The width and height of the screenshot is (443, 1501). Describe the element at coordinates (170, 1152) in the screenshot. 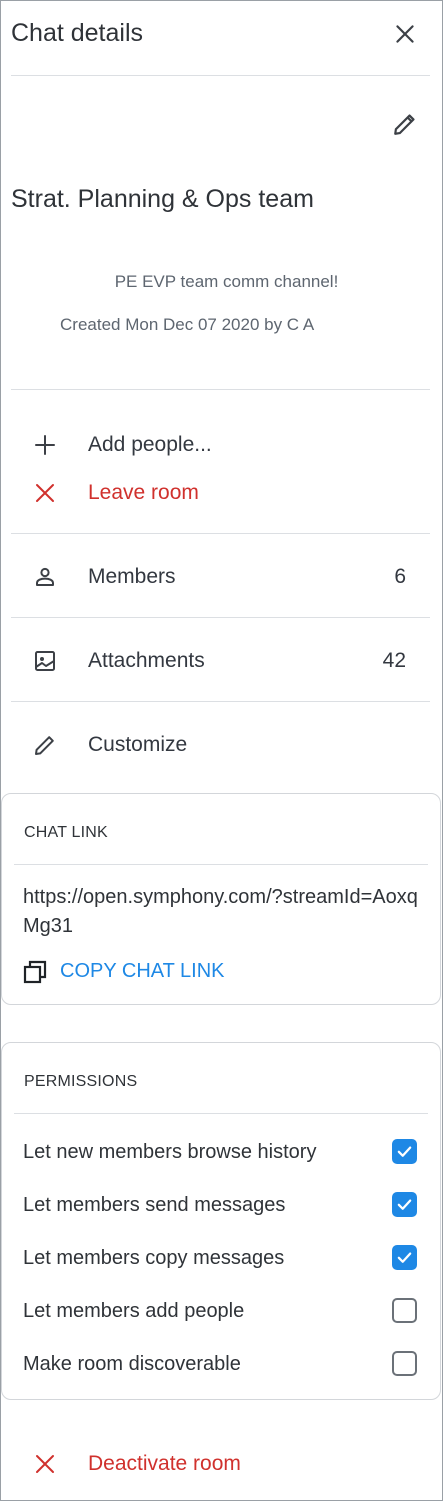

I see `permission-label: Let new members browse history` at that location.